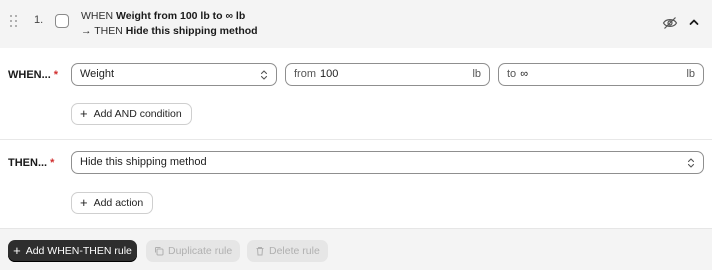 The height and width of the screenshot is (270, 712). Describe the element at coordinates (15, 22) in the screenshot. I see `drag-handle-icon` at that location.